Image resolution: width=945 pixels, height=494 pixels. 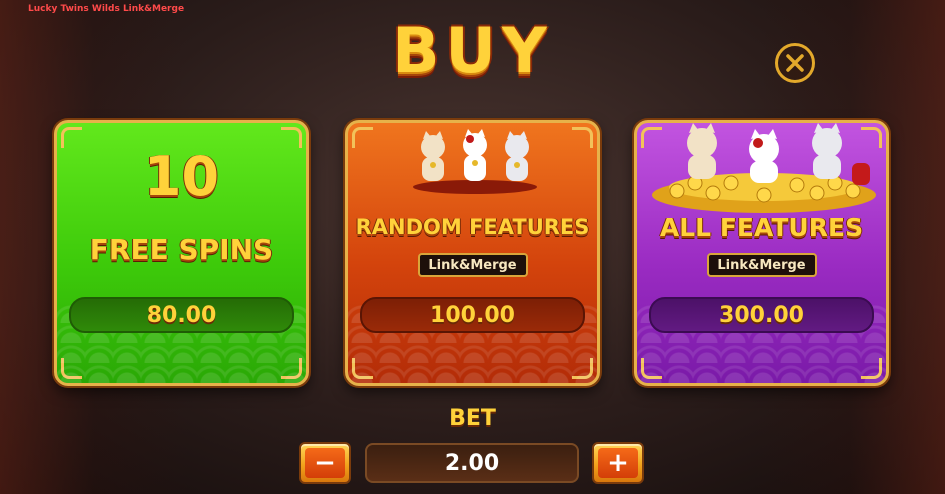 I want to click on option-random-features: RANDOM FEATURES Link&Merge 100.00, so click(x=472, y=253).